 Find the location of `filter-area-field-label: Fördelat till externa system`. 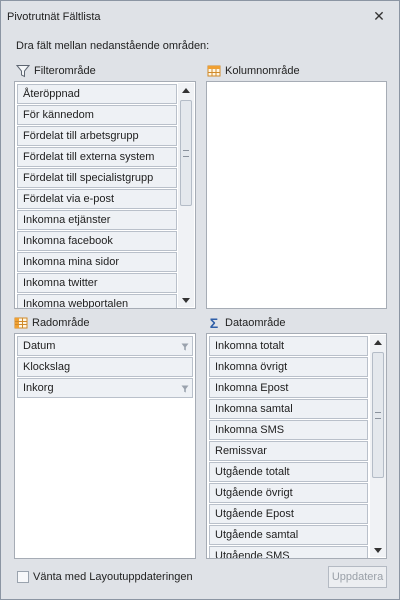

filter-area-field-label: Fördelat till externa system is located at coordinates (89, 157).